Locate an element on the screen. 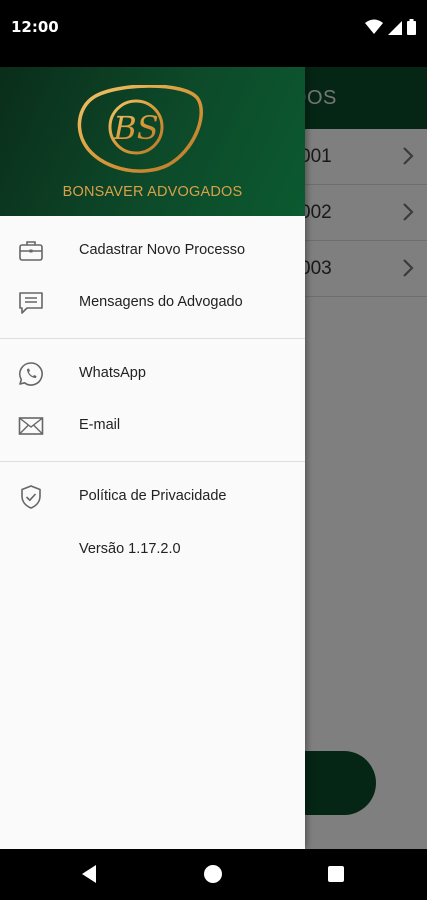 The width and height of the screenshot is (427, 900). briefcase-icon is located at coordinates (31, 251).